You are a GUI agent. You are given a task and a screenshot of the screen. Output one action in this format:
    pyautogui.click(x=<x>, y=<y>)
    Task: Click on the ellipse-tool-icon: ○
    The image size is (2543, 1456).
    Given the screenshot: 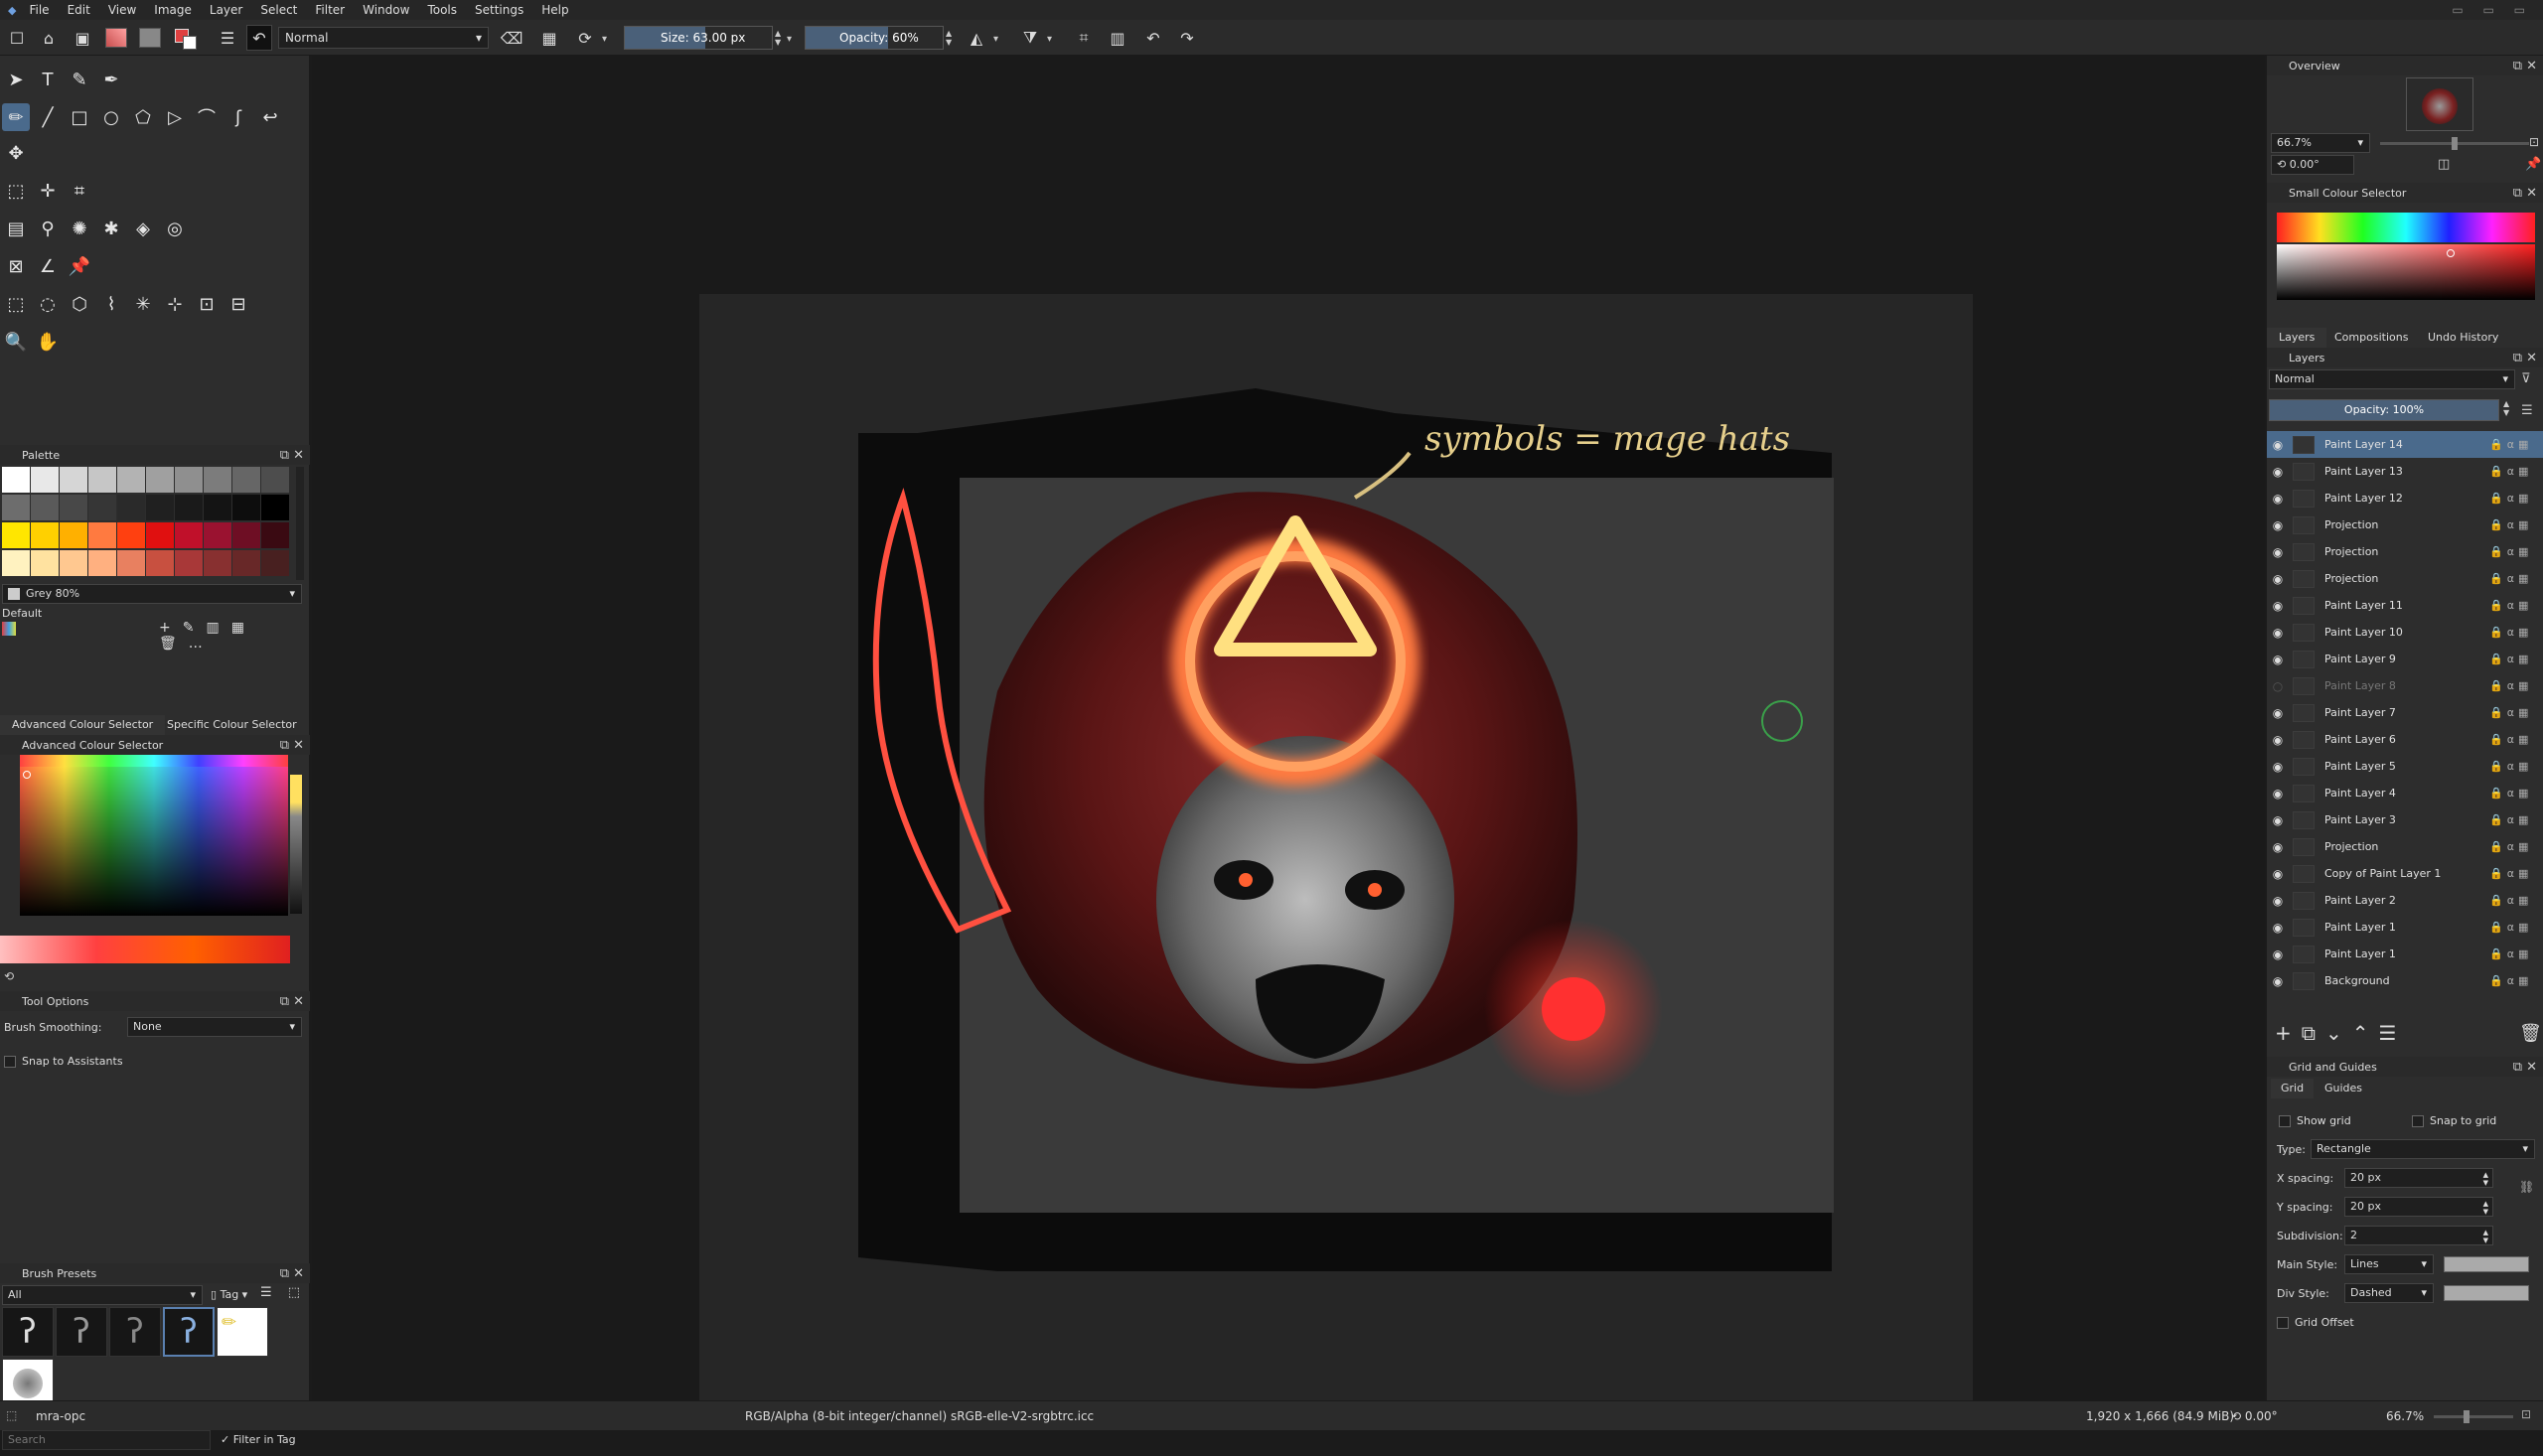 What is the action you would take?
    pyautogui.click(x=111, y=117)
    